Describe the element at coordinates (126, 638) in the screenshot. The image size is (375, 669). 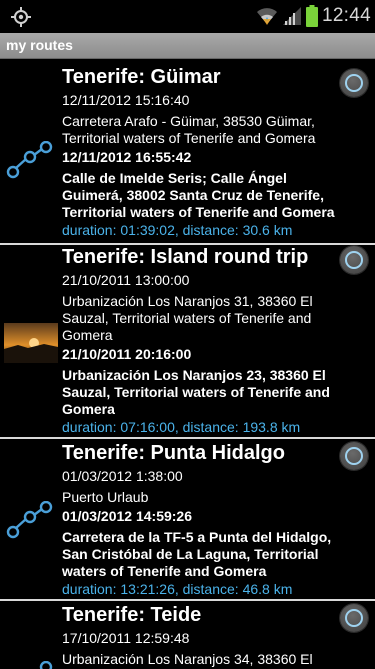
I see `route-start-time: 17/10/2011 12:59:48` at that location.